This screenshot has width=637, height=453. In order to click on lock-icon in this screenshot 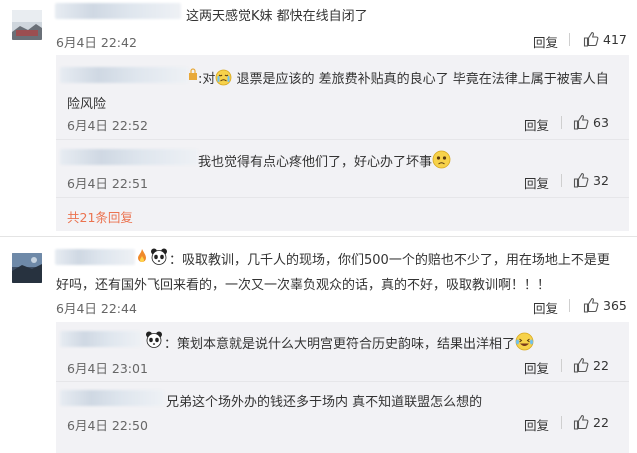, I will do `click(193, 74)`.